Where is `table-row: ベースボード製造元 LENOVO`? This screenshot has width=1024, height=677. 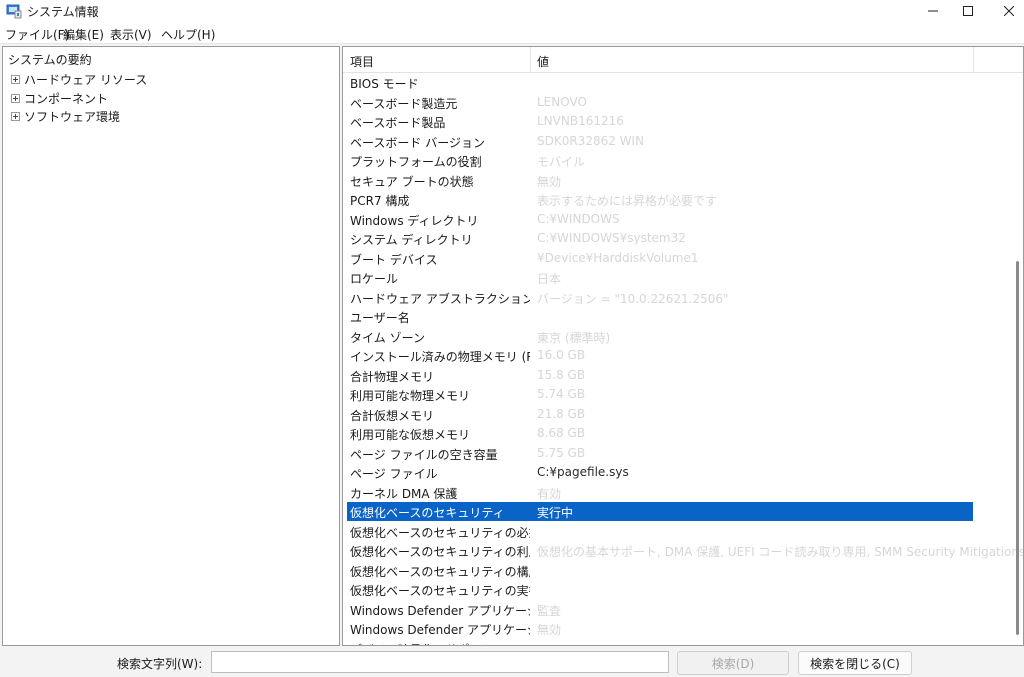 table-row: ベースボード製造元 LENOVO is located at coordinates (660, 102).